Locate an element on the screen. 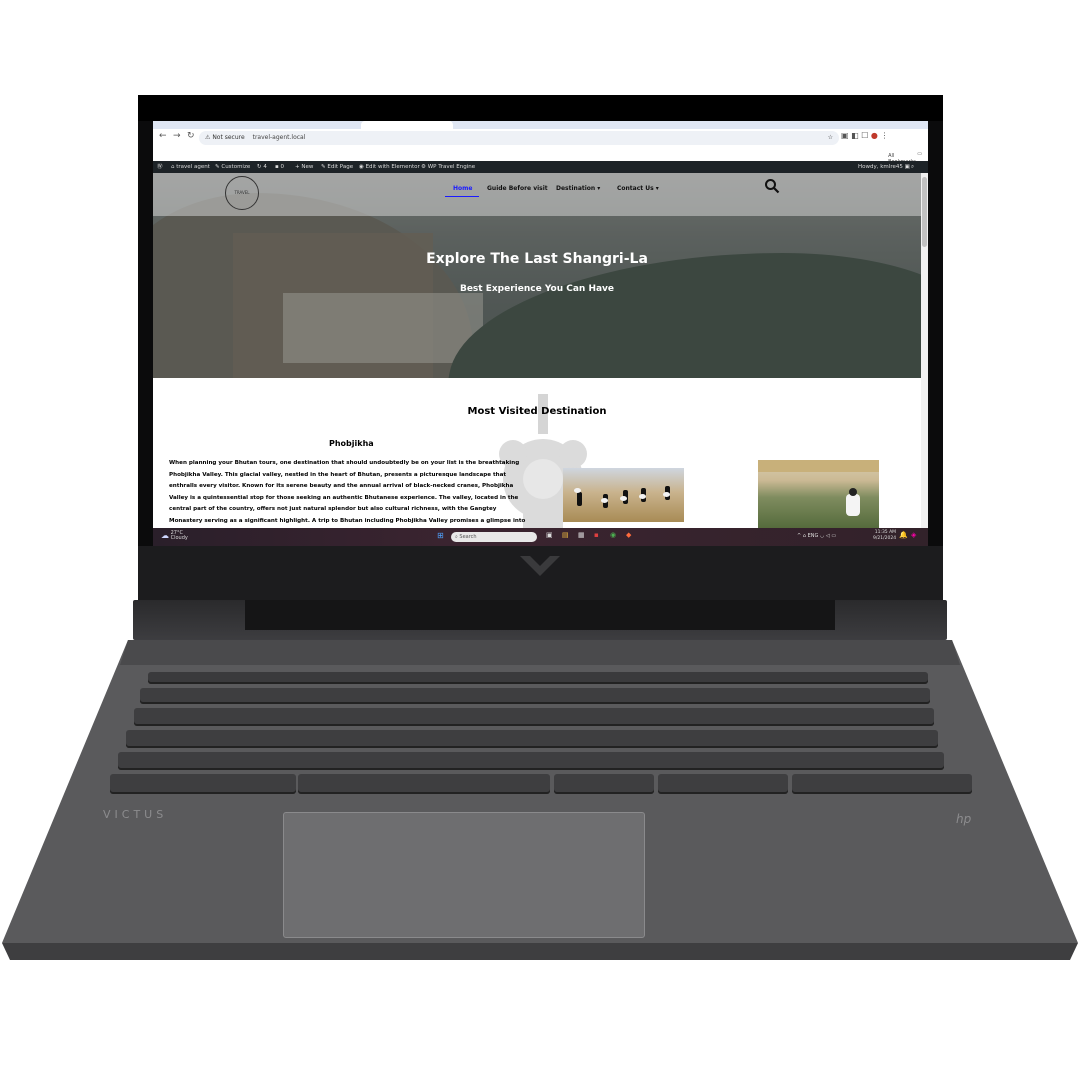  wp-elementor-label: Edit with Elementor is located at coordinates (392, 167).